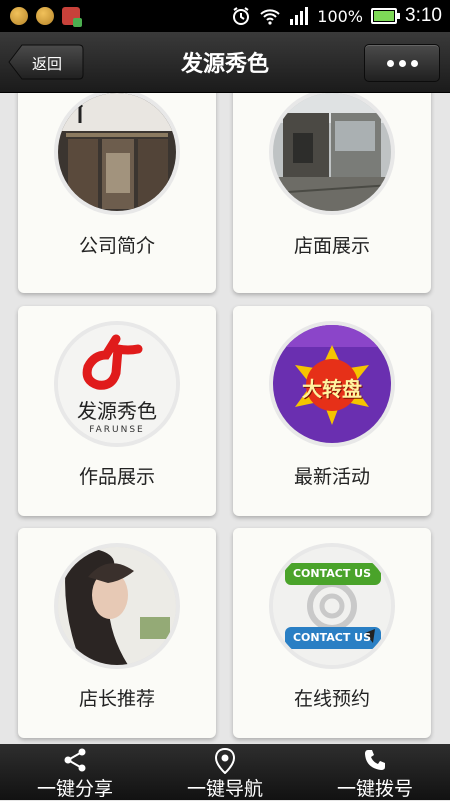  I want to click on tile-online-booking: CONTACT US CONTACT US 在线预约, so click(332, 633).